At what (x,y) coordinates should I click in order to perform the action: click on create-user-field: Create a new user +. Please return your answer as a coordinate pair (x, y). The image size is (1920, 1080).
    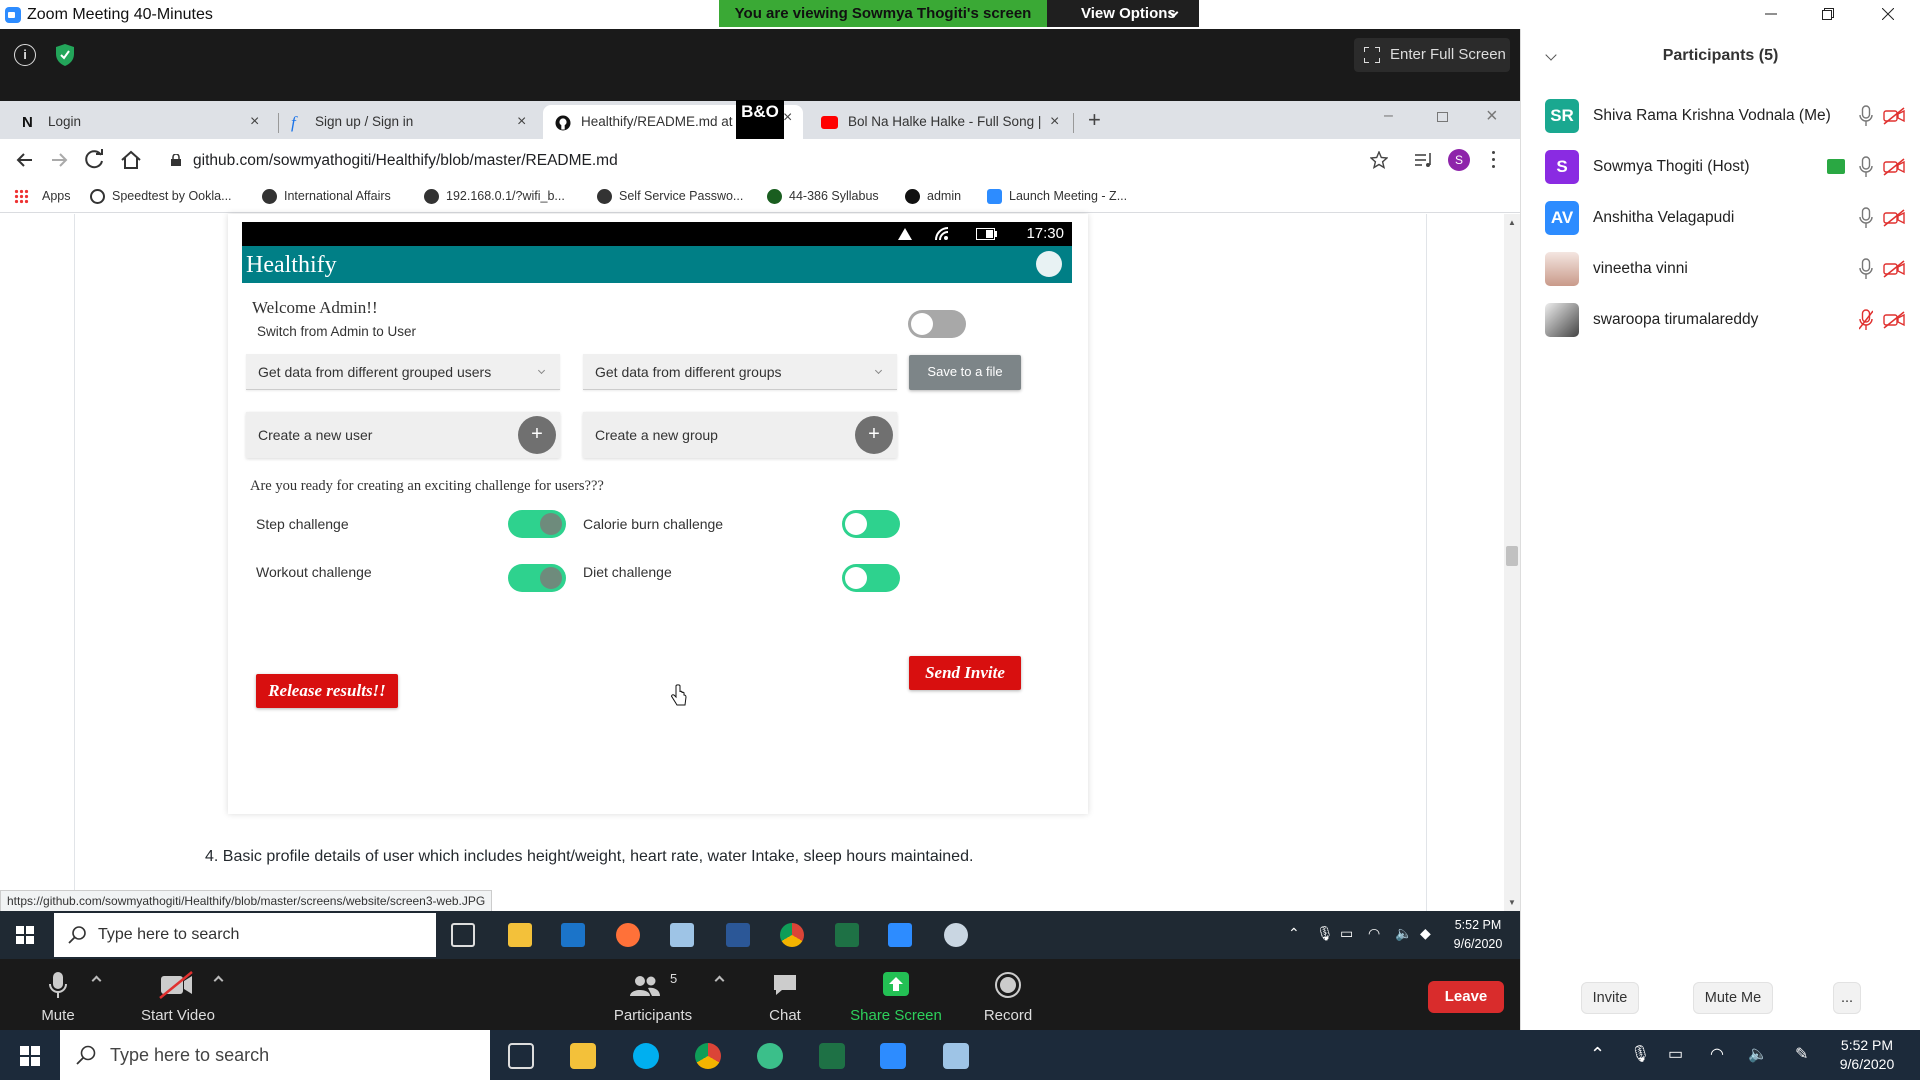
    Looking at the image, I should click on (403, 435).